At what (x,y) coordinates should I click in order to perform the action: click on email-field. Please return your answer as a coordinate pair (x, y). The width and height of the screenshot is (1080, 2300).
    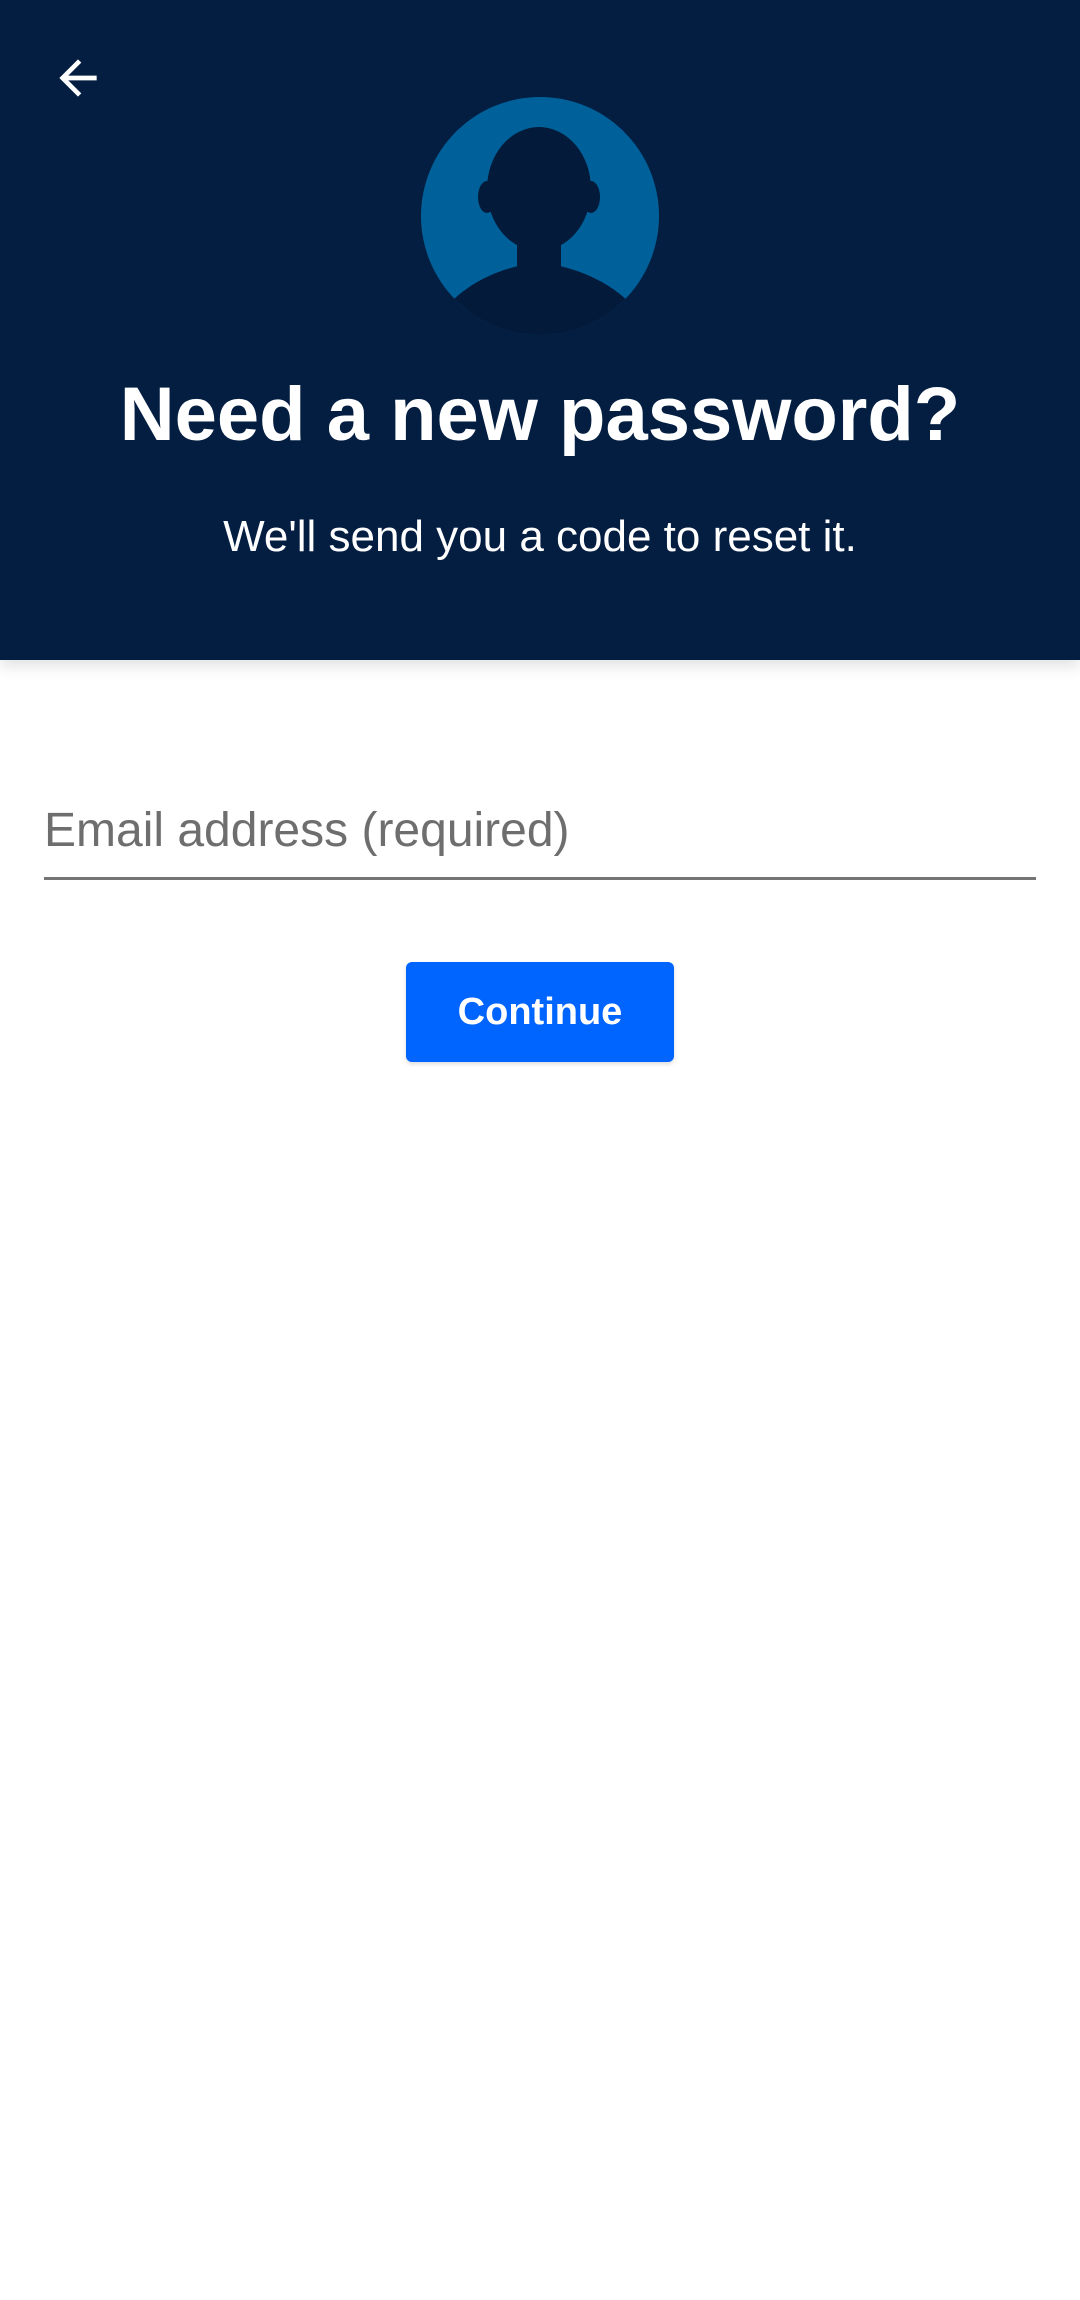
    Looking at the image, I should click on (540, 835).